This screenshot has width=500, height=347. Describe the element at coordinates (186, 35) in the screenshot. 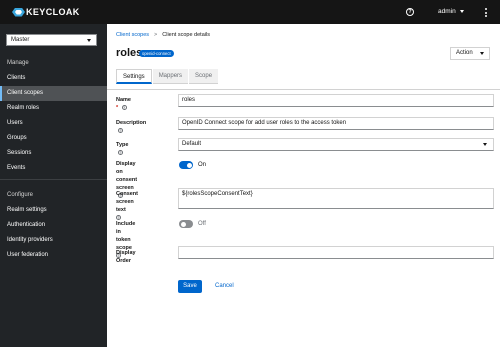

I see `breadcrumb-current: Client scope details` at that location.